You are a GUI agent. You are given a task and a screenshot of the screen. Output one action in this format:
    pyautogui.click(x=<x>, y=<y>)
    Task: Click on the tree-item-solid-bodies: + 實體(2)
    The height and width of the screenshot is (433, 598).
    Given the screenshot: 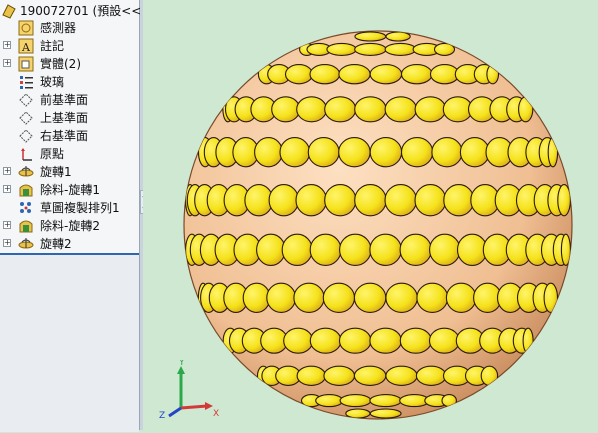 What is the action you would take?
    pyautogui.click(x=69, y=64)
    